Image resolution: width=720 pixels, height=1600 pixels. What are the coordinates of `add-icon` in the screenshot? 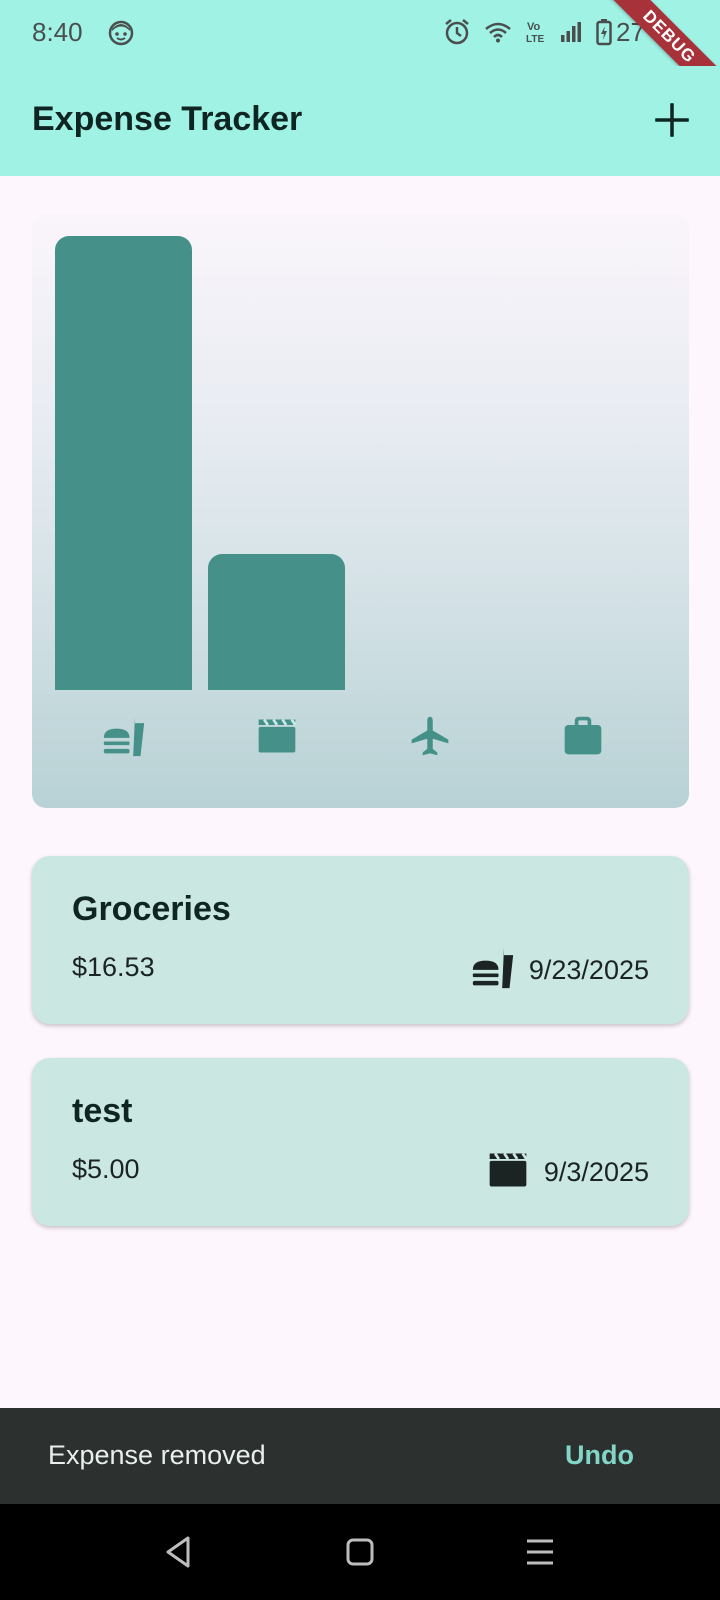 It's located at (672, 120).